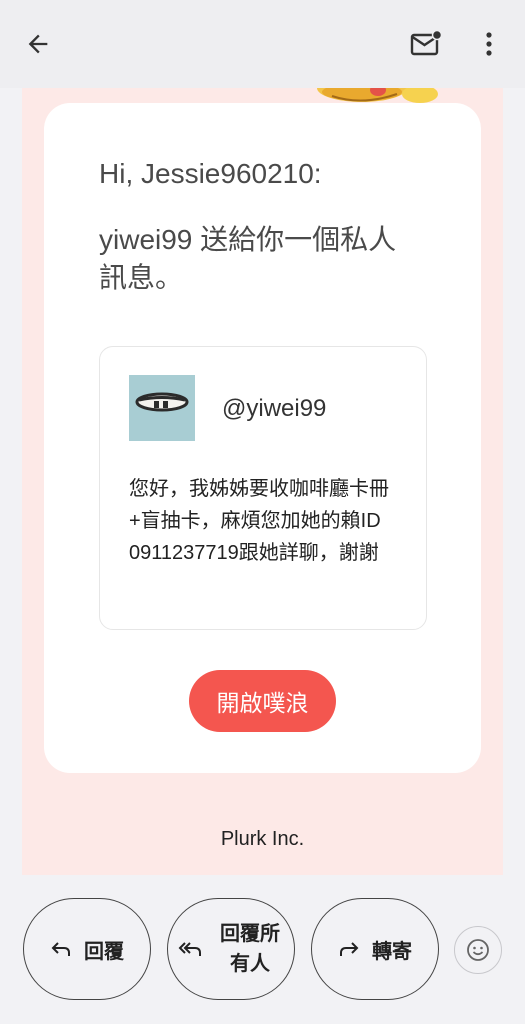 This screenshot has height=1024, width=525. I want to click on more-vert-icon, so click(489, 44).